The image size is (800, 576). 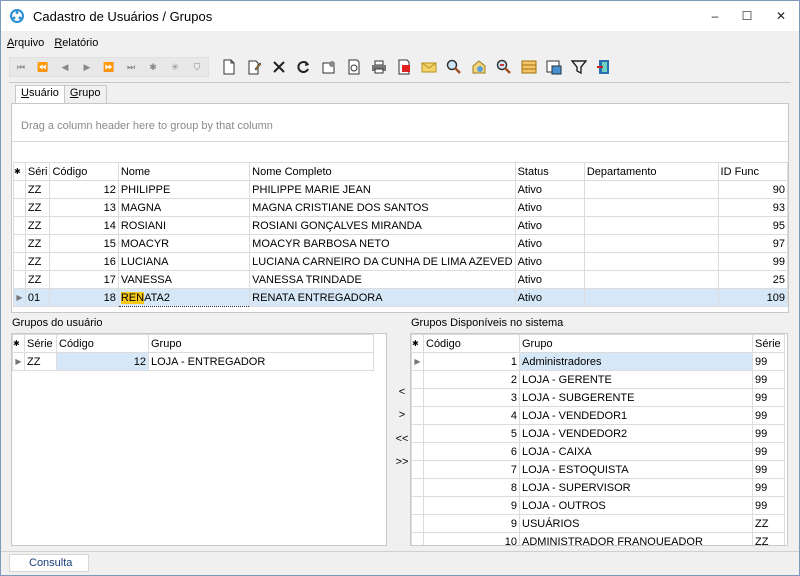 I want to click on col-header-serie: Séri, so click(x=37, y=171).